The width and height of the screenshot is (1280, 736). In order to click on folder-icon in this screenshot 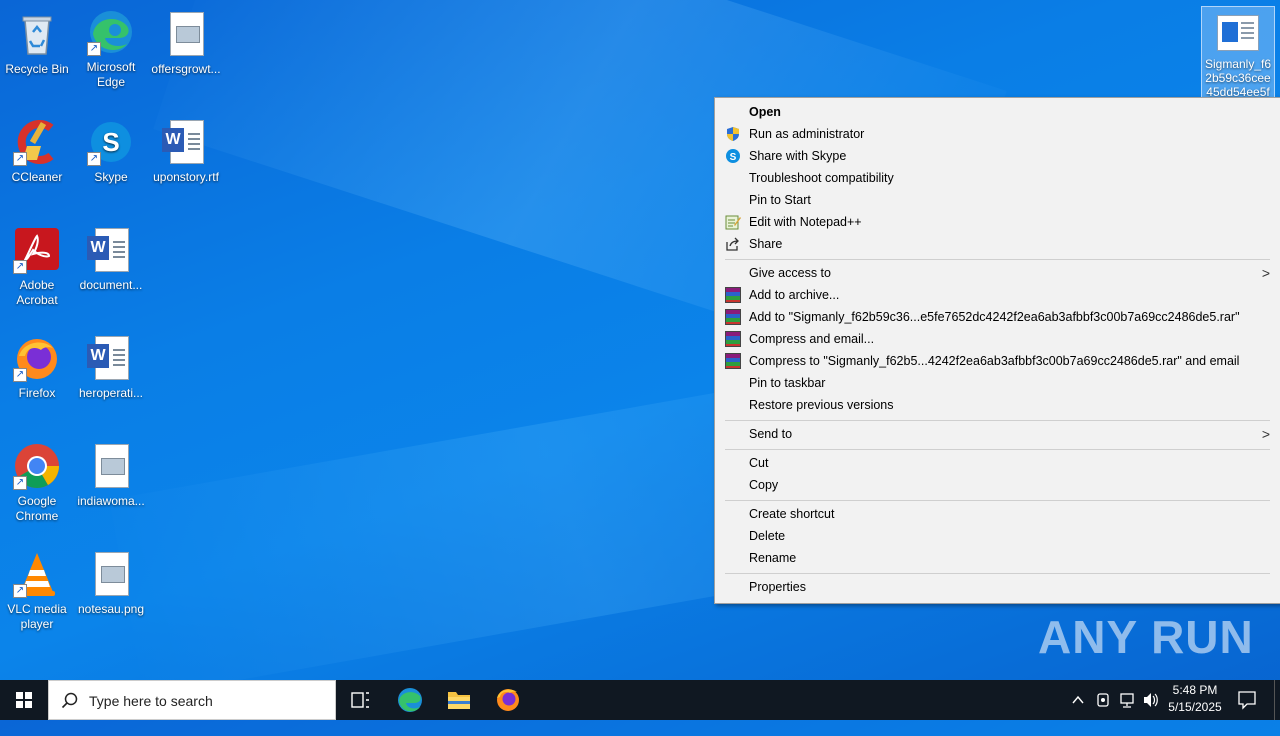, I will do `click(459, 700)`.